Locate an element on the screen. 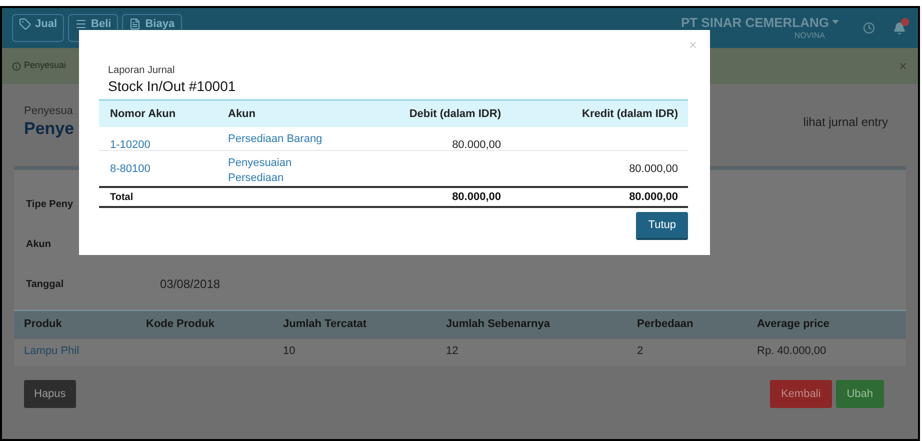 This screenshot has height=441, width=922. account-name-link: Penyesuaian is located at coordinates (304, 163).